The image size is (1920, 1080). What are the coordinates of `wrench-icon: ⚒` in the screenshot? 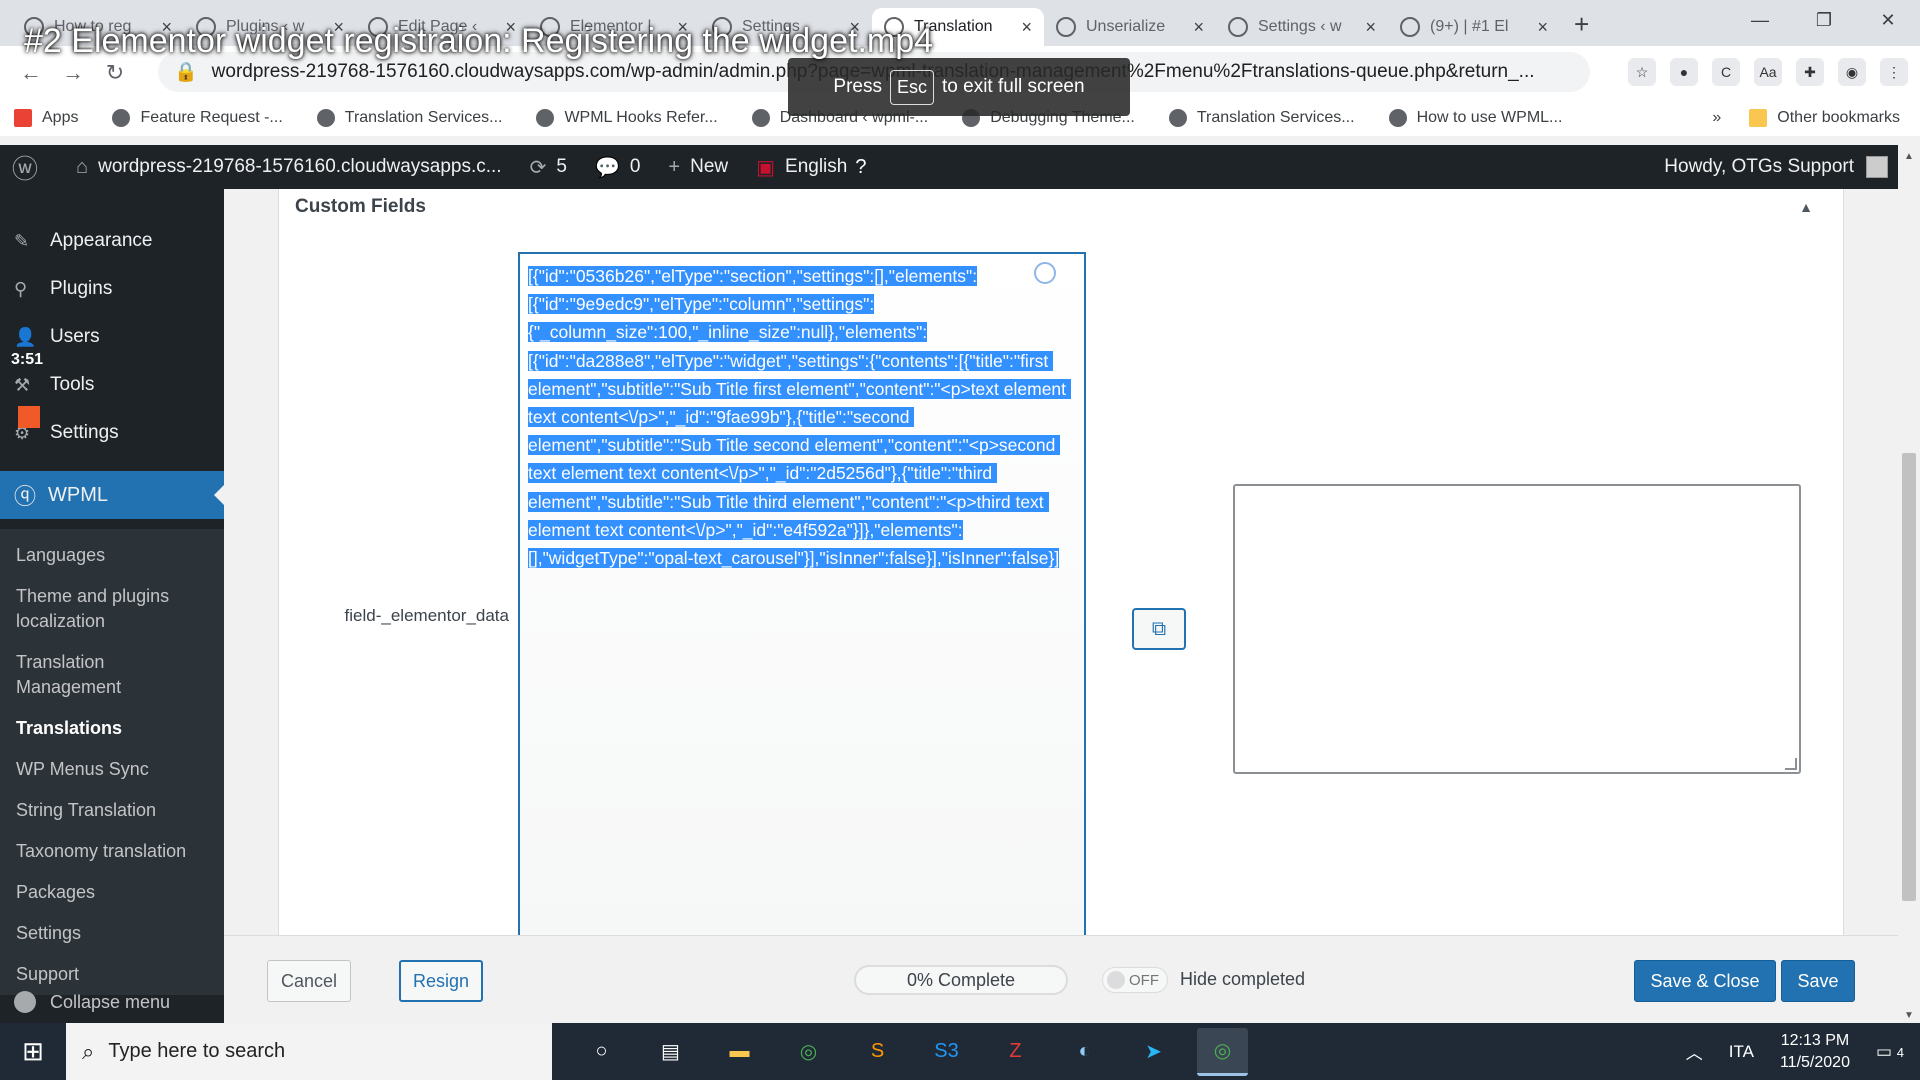 It's located at (22, 384).